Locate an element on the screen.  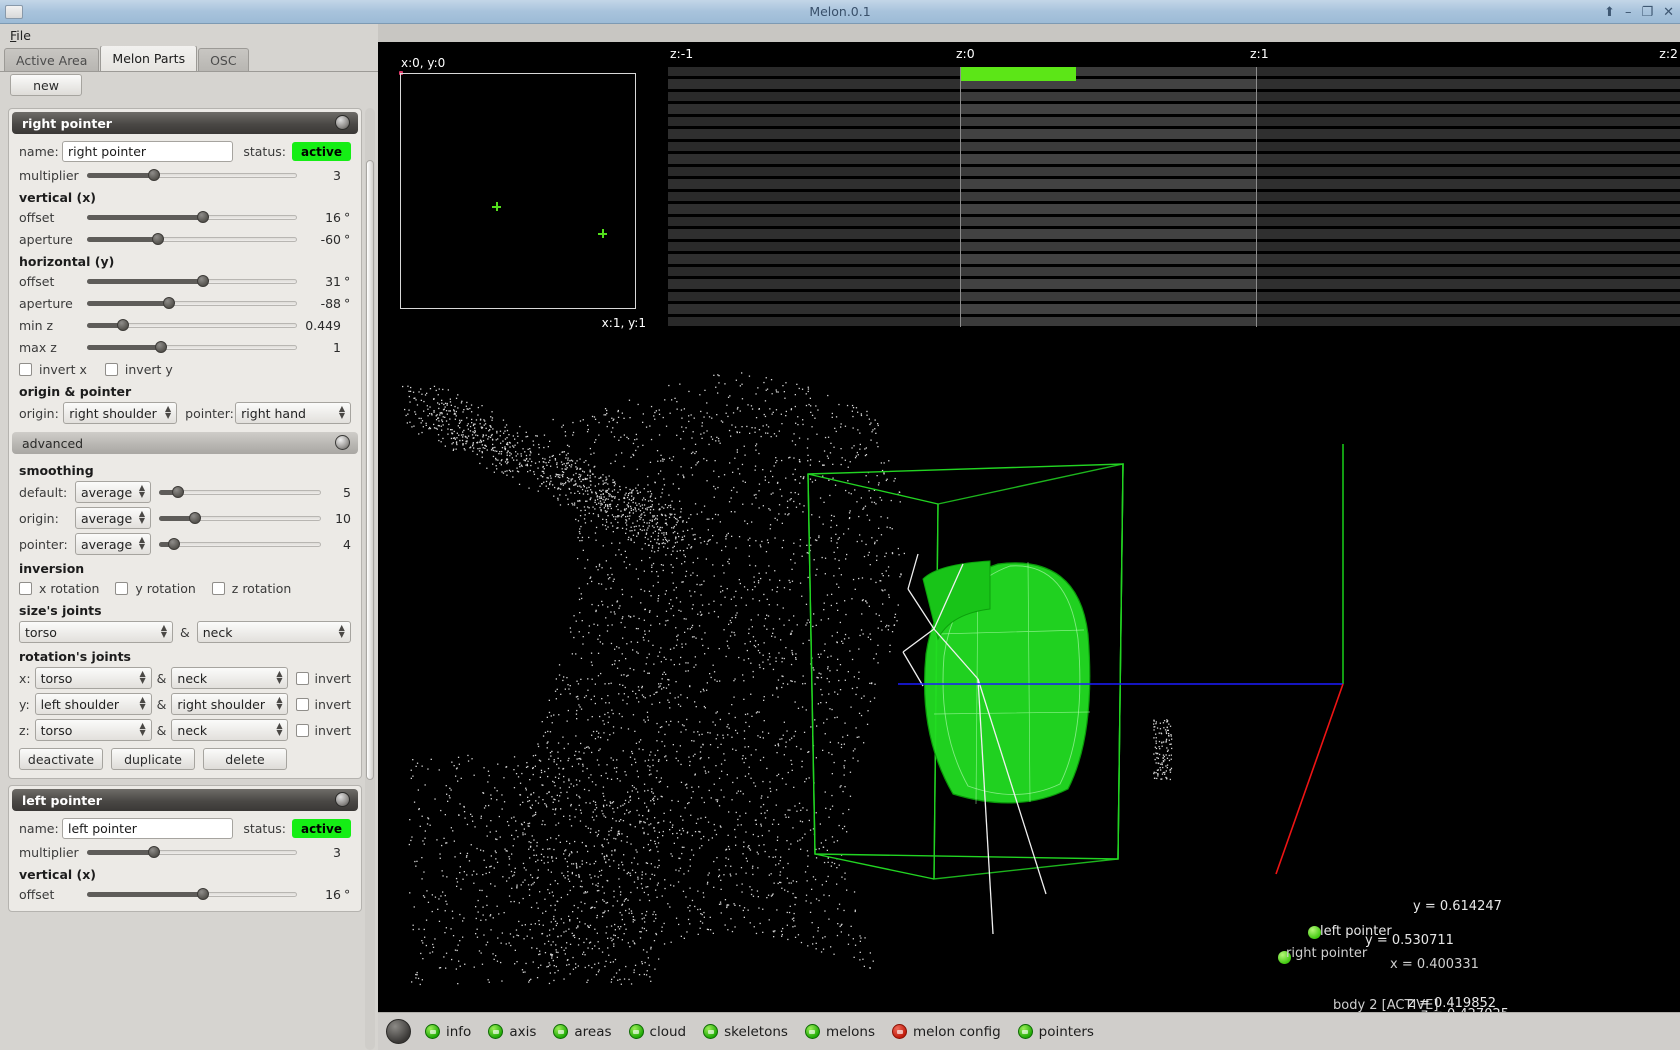
vertical-offset-row: offset 16 ° is located at coordinates (185, 217).